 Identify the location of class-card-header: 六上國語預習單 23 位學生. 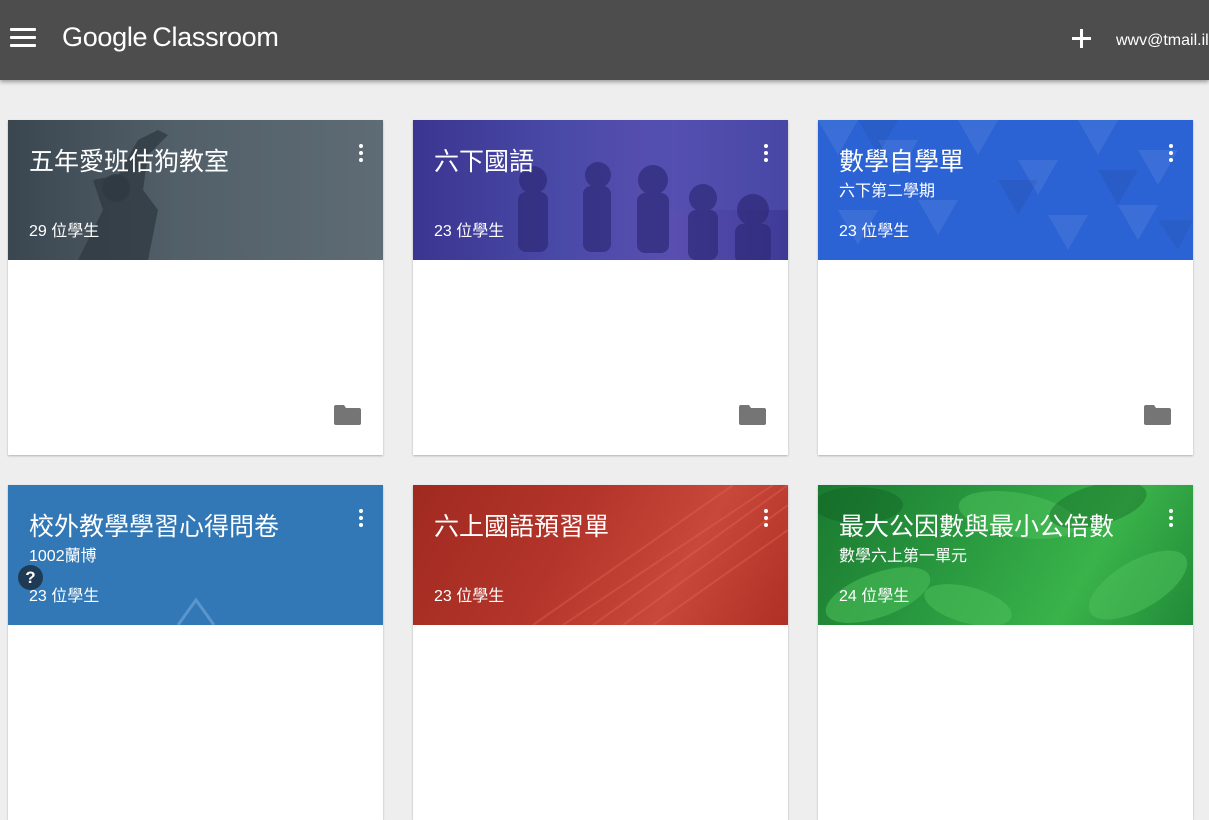
(600, 555).